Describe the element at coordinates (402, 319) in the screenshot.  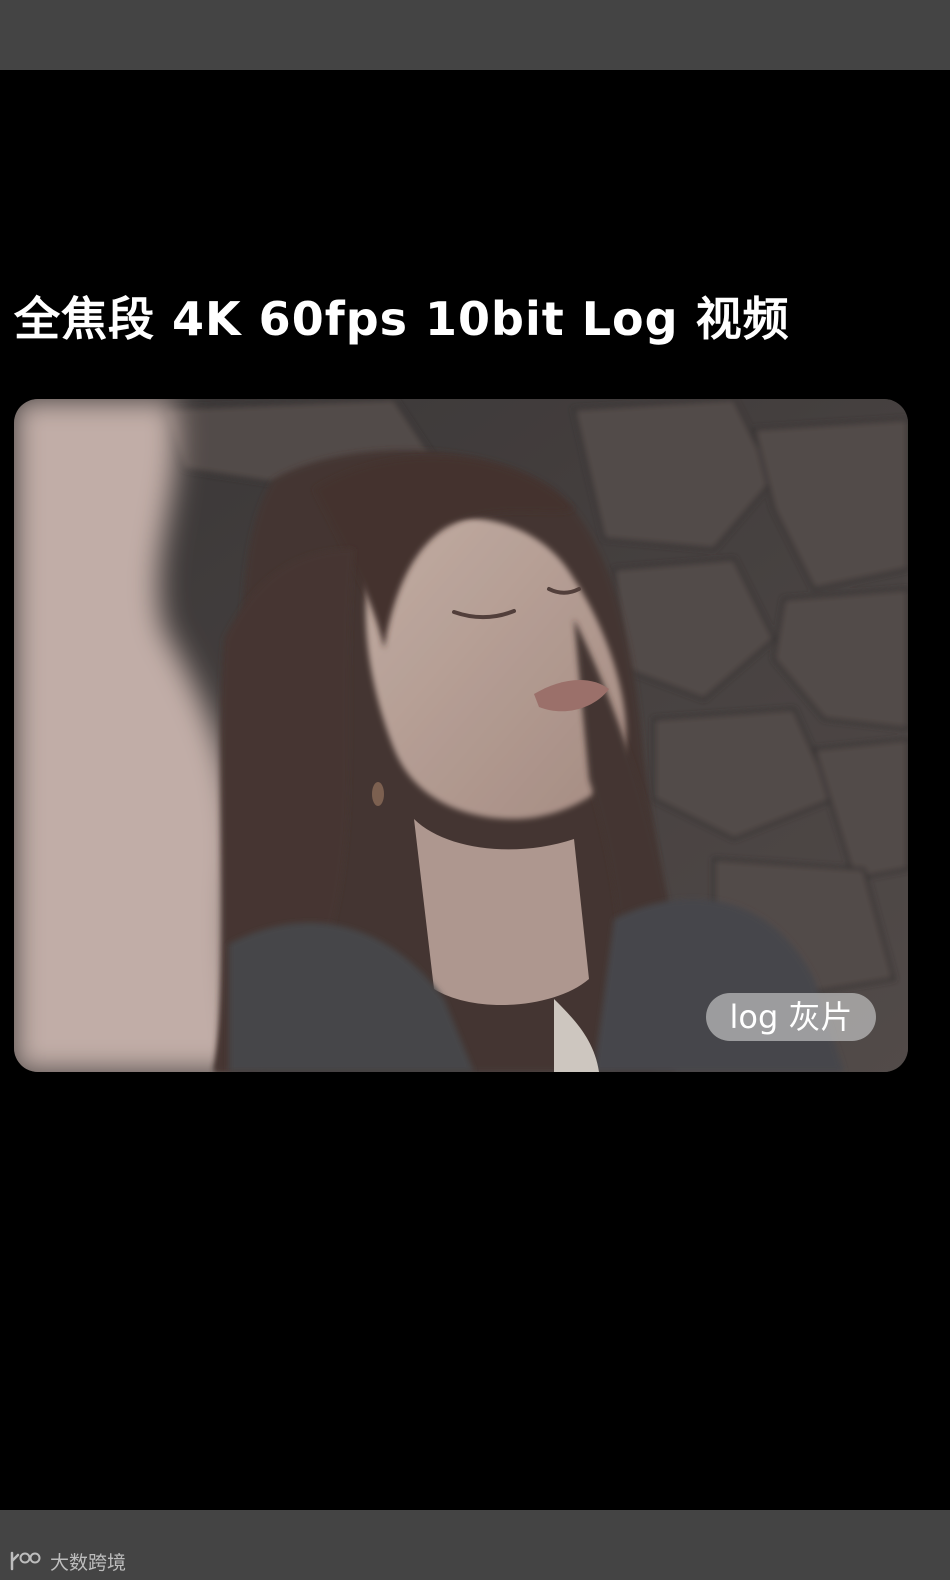
I see `page-headline: 全焦段 4K 60fps 10bit Log 视频` at that location.